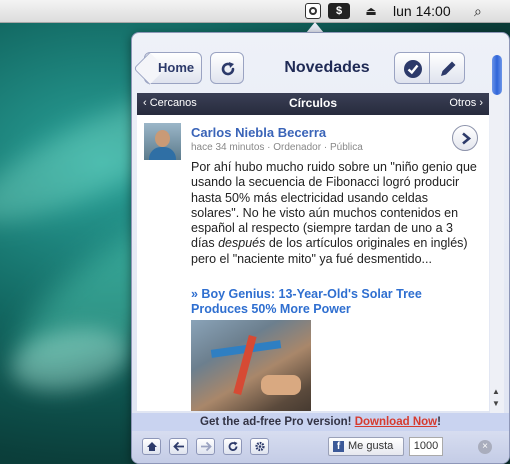 The width and height of the screenshot is (510, 464). Describe the element at coordinates (251, 365) in the screenshot. I see `shared-link-thumbnail` at that location.